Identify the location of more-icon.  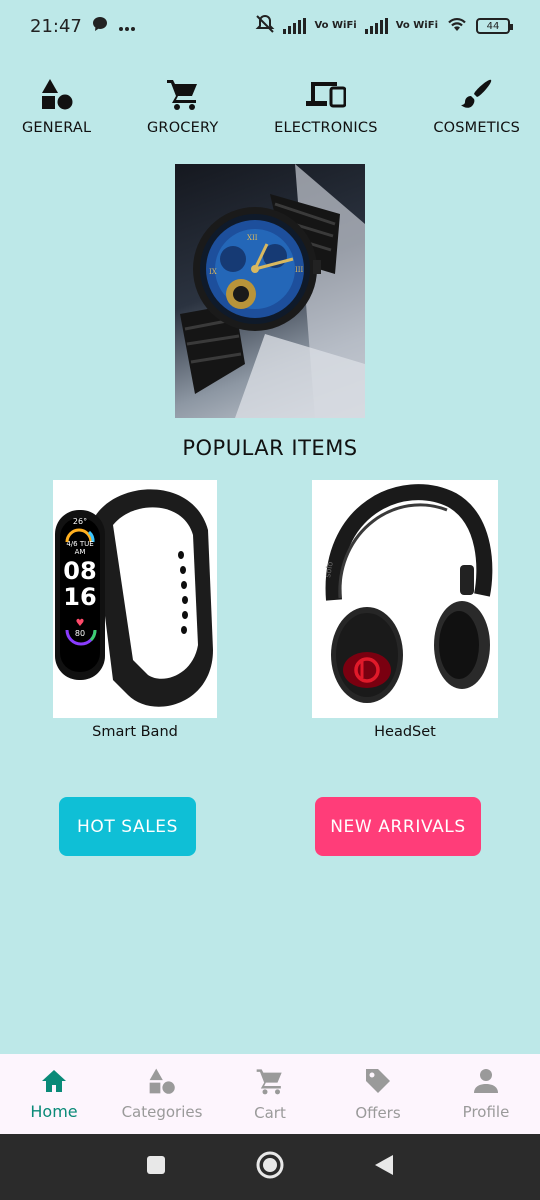
(127, 26).